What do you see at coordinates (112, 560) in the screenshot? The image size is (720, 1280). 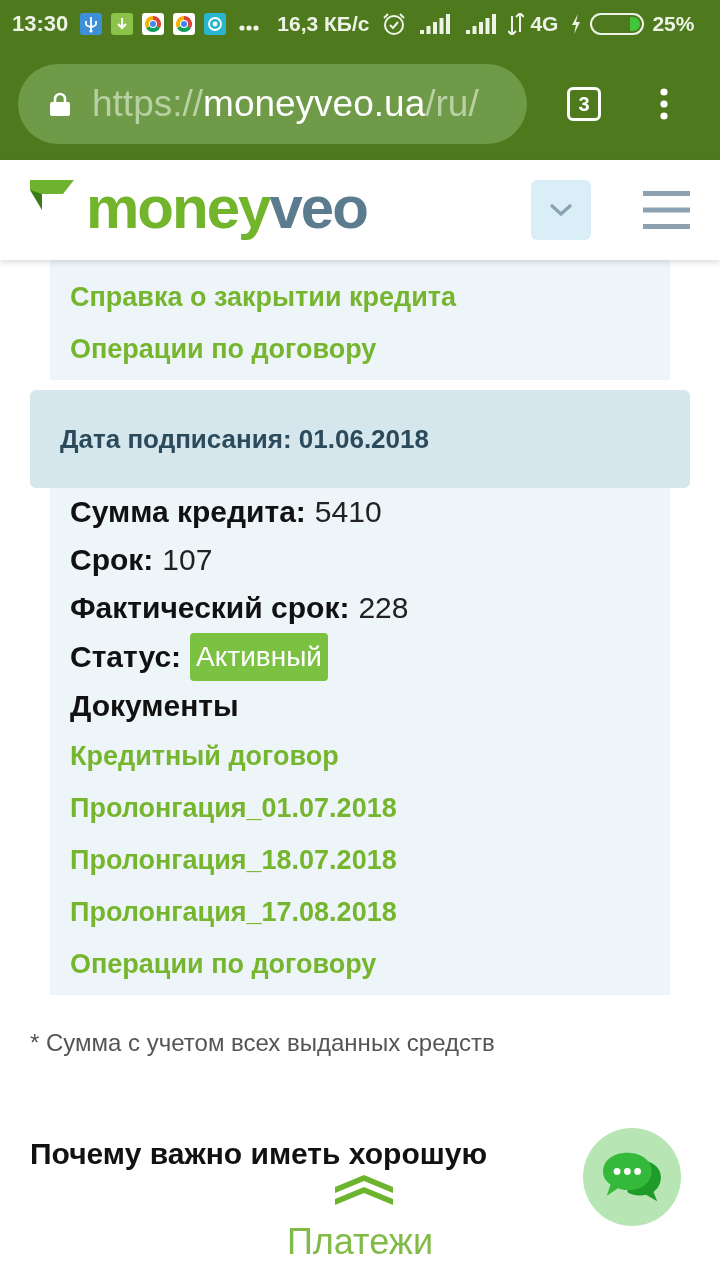 I see `field-label: Срок:` at bounding box center [112, 560].